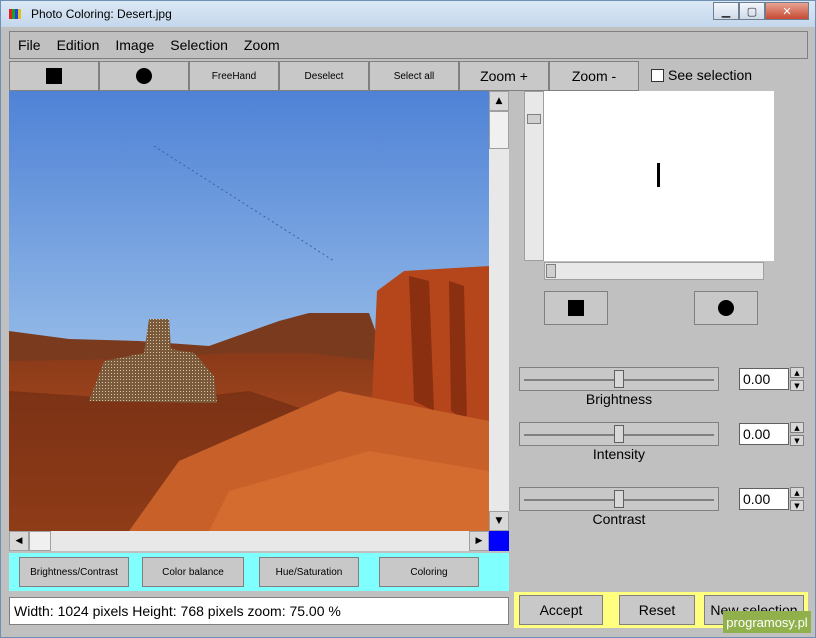 The image size is (816, 638). Describe the element at coordinates (134, 45) in the screenshot. I see `menu-image: Image` at that location.